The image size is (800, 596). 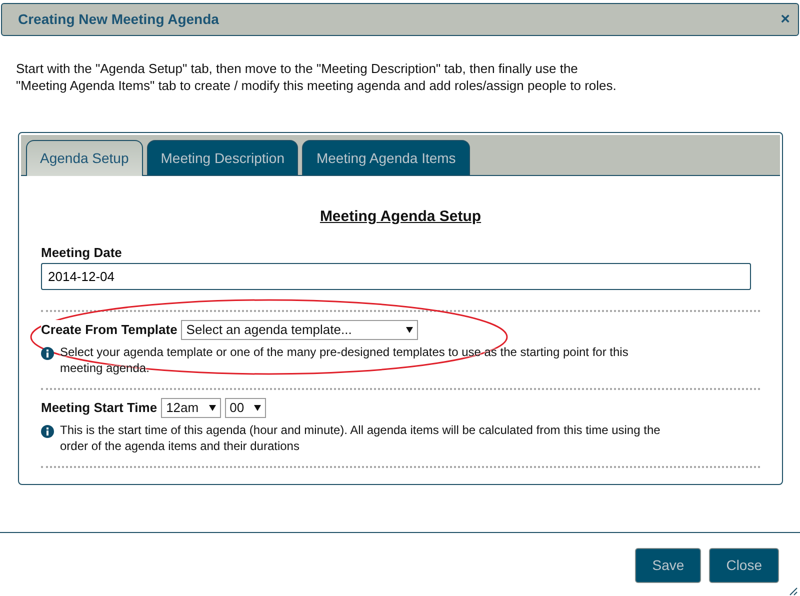 What do you see at coordinates (785, 20) in the screenshot?
I see `close-button: ×` at bounding box center [785, 20].